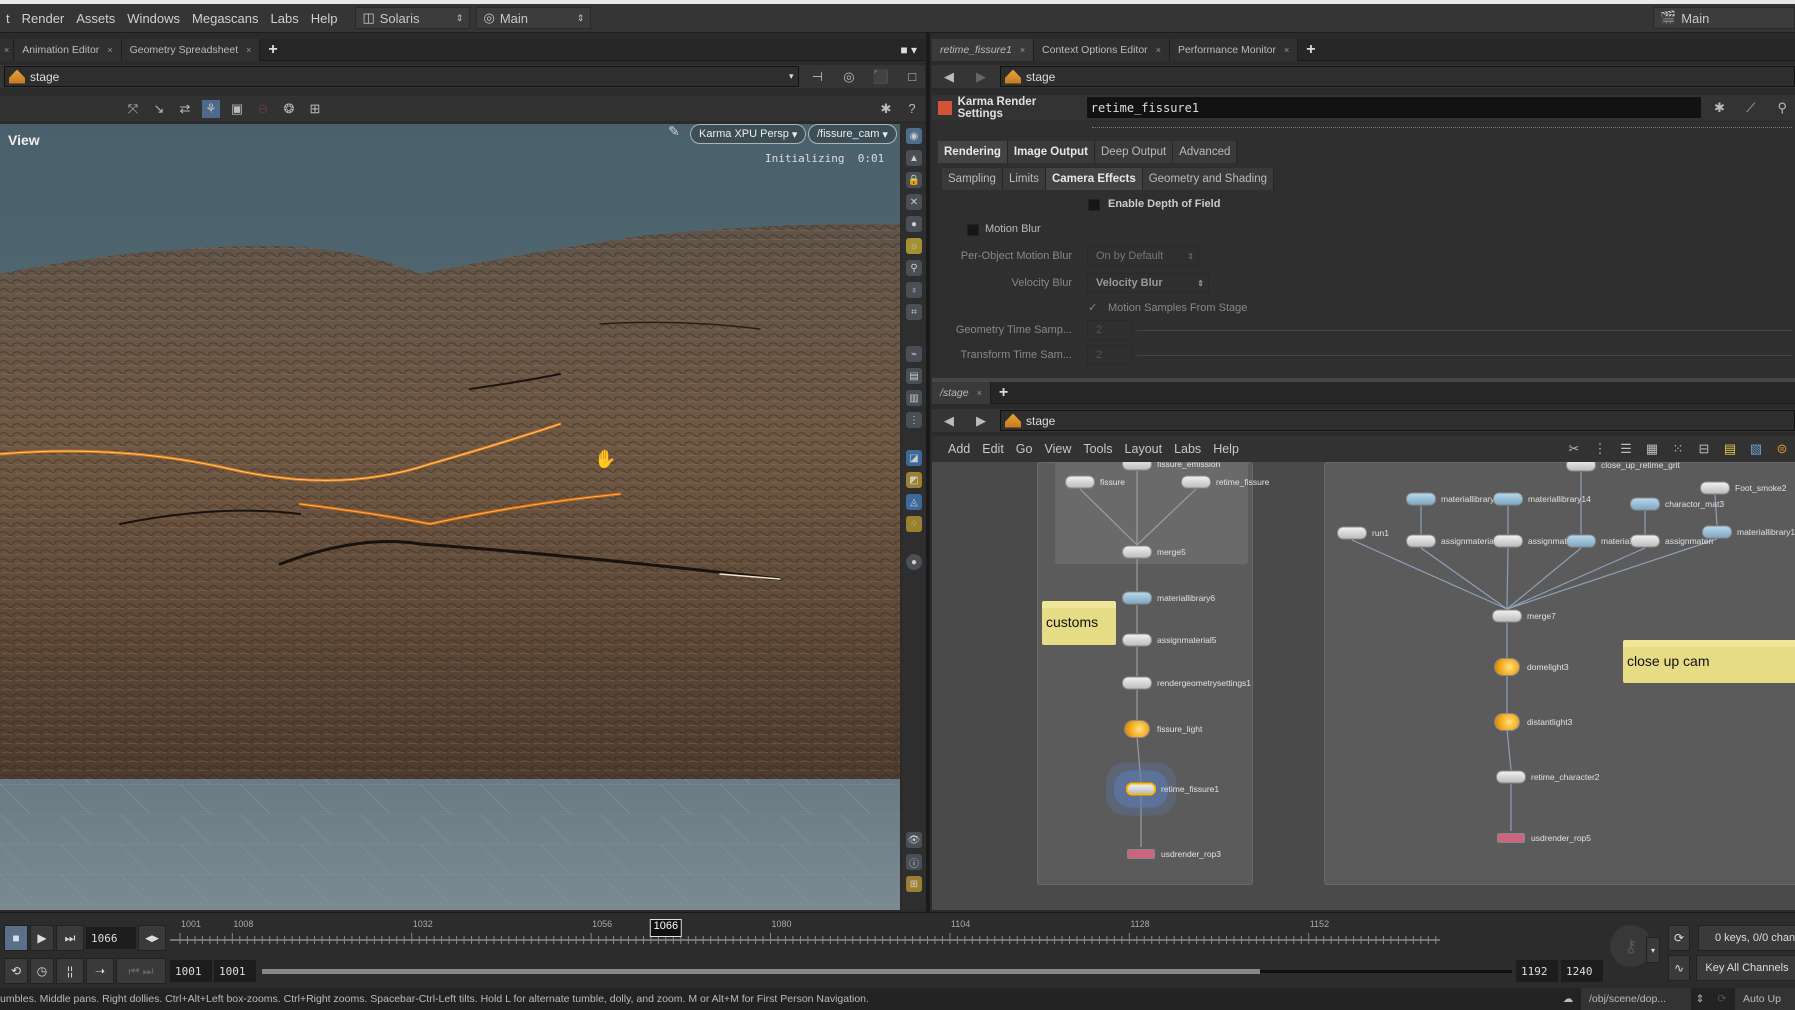  I want to click on view-tool-icon: ⚘, so click(211, 108).